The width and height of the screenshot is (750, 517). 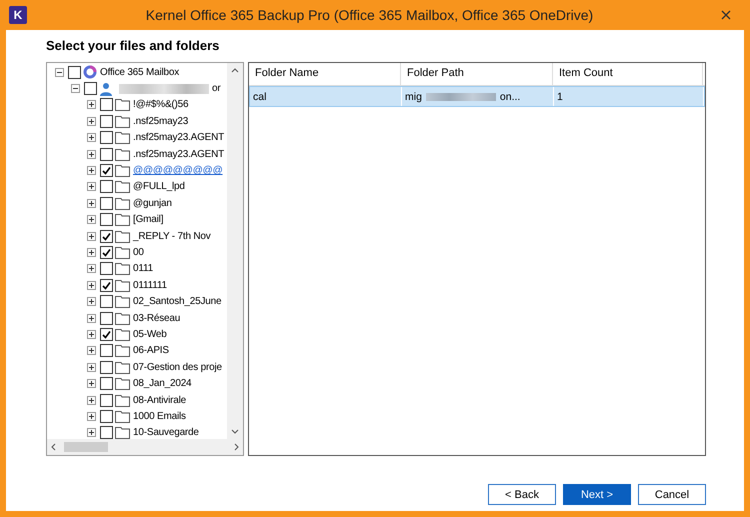 I want to click on tree-item: 0111, so click(x=143, y=268).